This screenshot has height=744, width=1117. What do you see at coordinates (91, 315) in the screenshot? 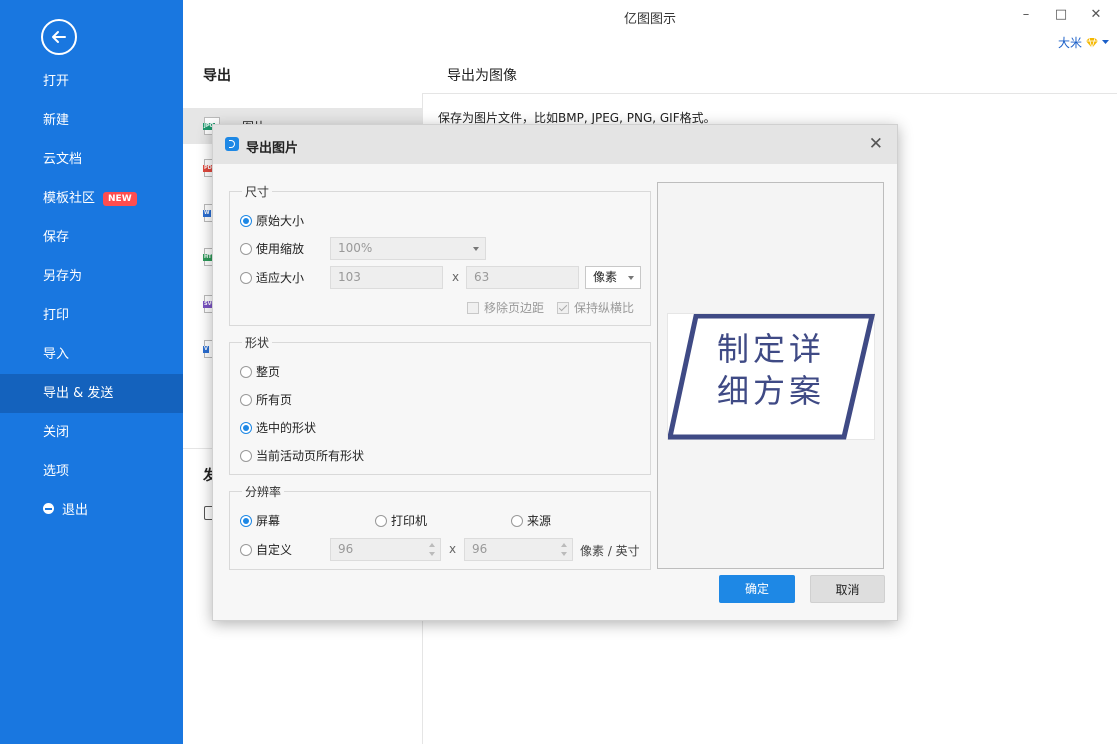
I see `sidebar-item-print: 打印` at bounding box center [91, 315].